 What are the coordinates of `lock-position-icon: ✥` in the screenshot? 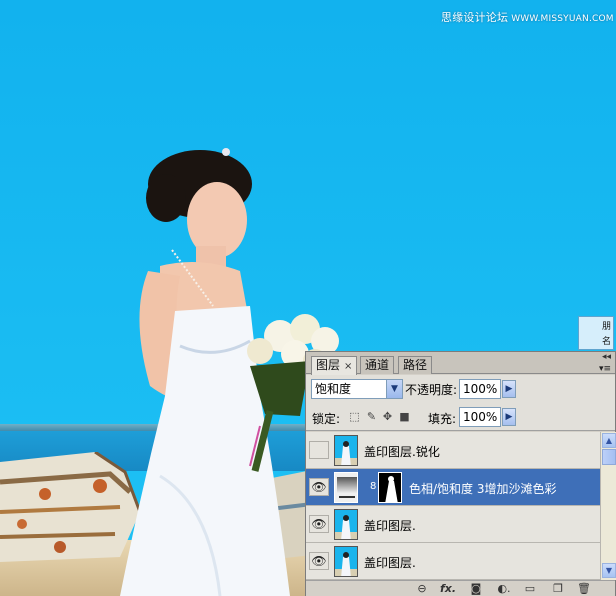 It's located at (387, 416).